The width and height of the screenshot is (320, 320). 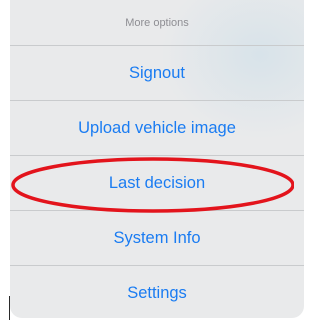 What do you see at coordinates (157, 292) in the screenshot?
I see `settings-button: Settings` at bounding box center [157, 292].